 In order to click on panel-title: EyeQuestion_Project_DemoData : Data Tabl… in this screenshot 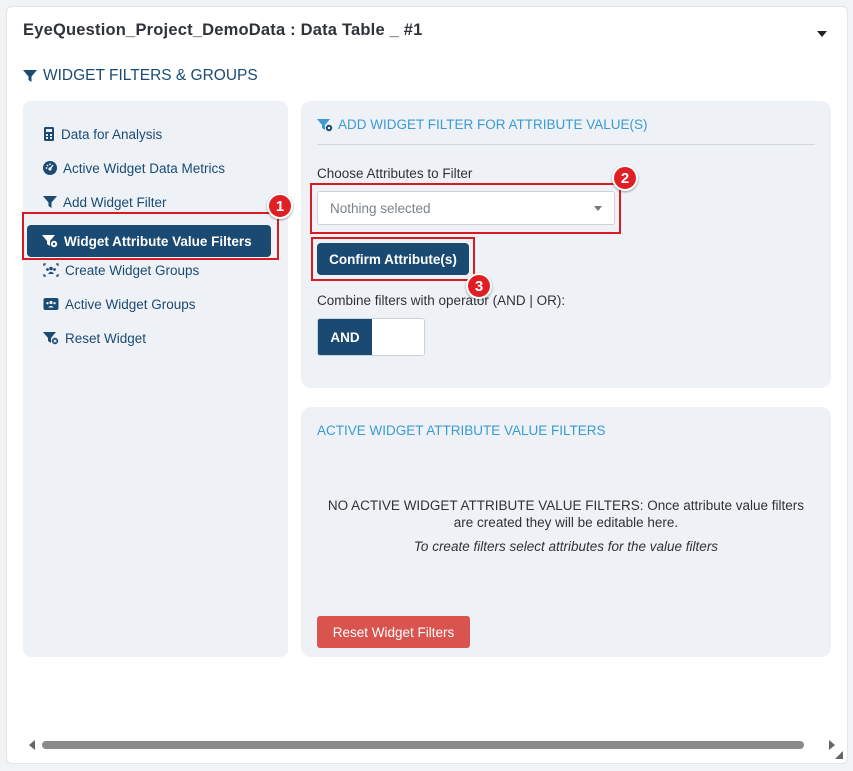, I will do `click(223, 30)`.